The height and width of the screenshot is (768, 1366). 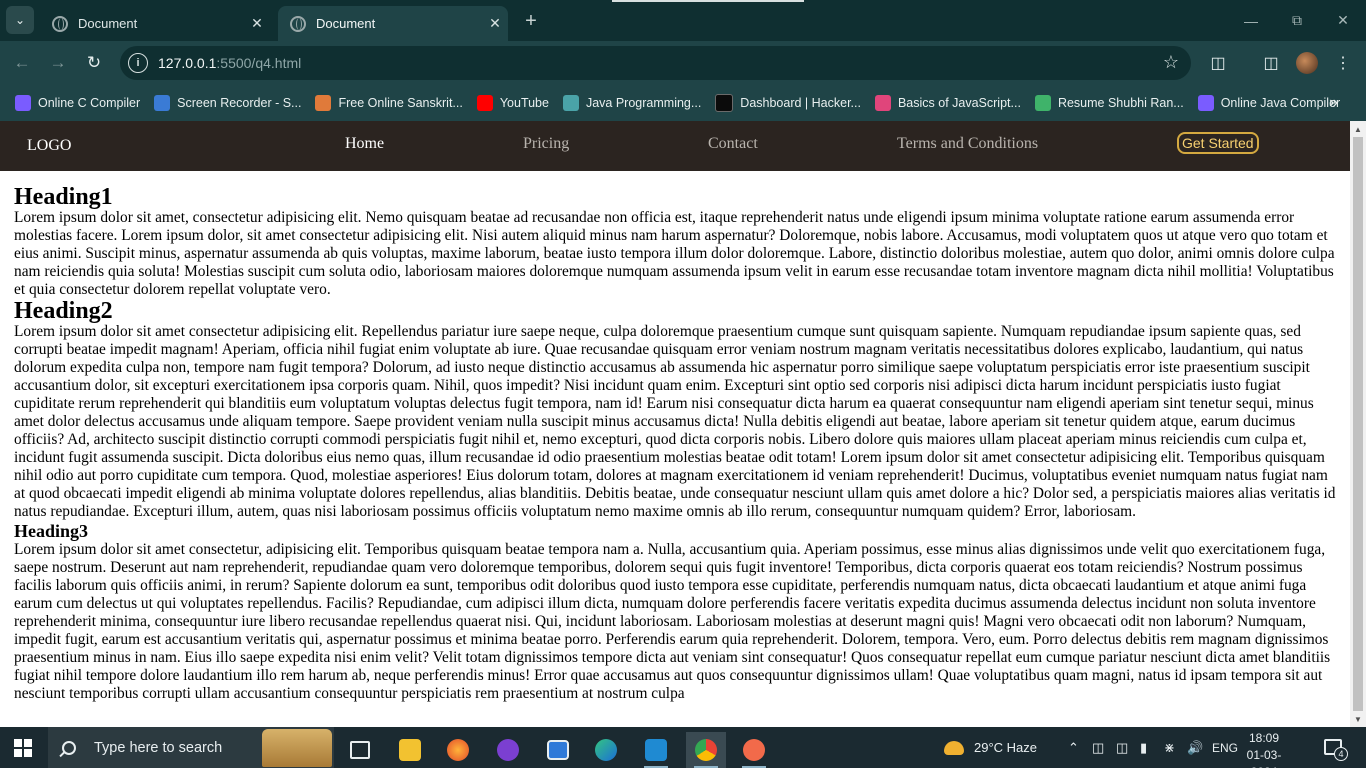 I want to click on weather-text: 29°C Haze, so click(x=1006, y=747).